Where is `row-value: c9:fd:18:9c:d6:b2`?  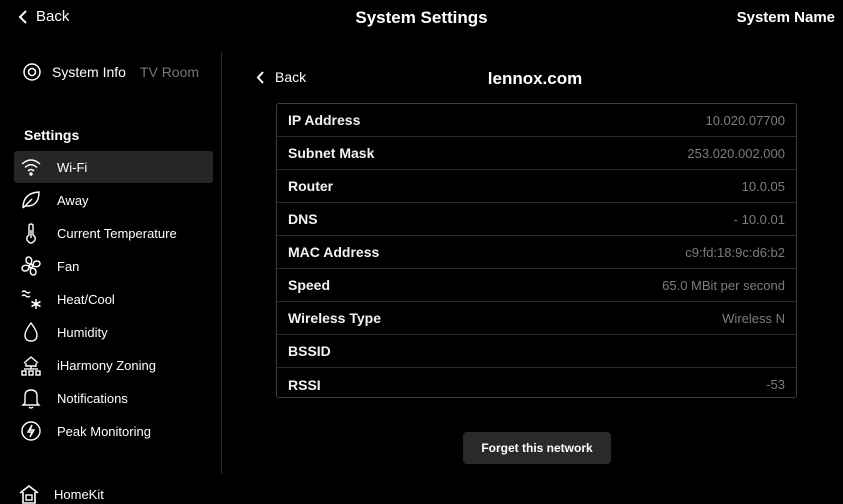
row-value: c9:fd:18:9c:d6:b2 is located at coordinates (735, 252).